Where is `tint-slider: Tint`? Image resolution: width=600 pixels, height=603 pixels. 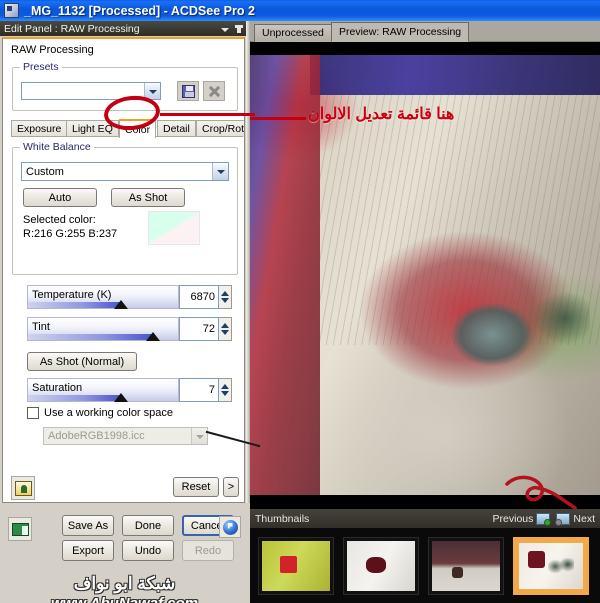
tint-slider: Tint is located at coordinates (103, 329).